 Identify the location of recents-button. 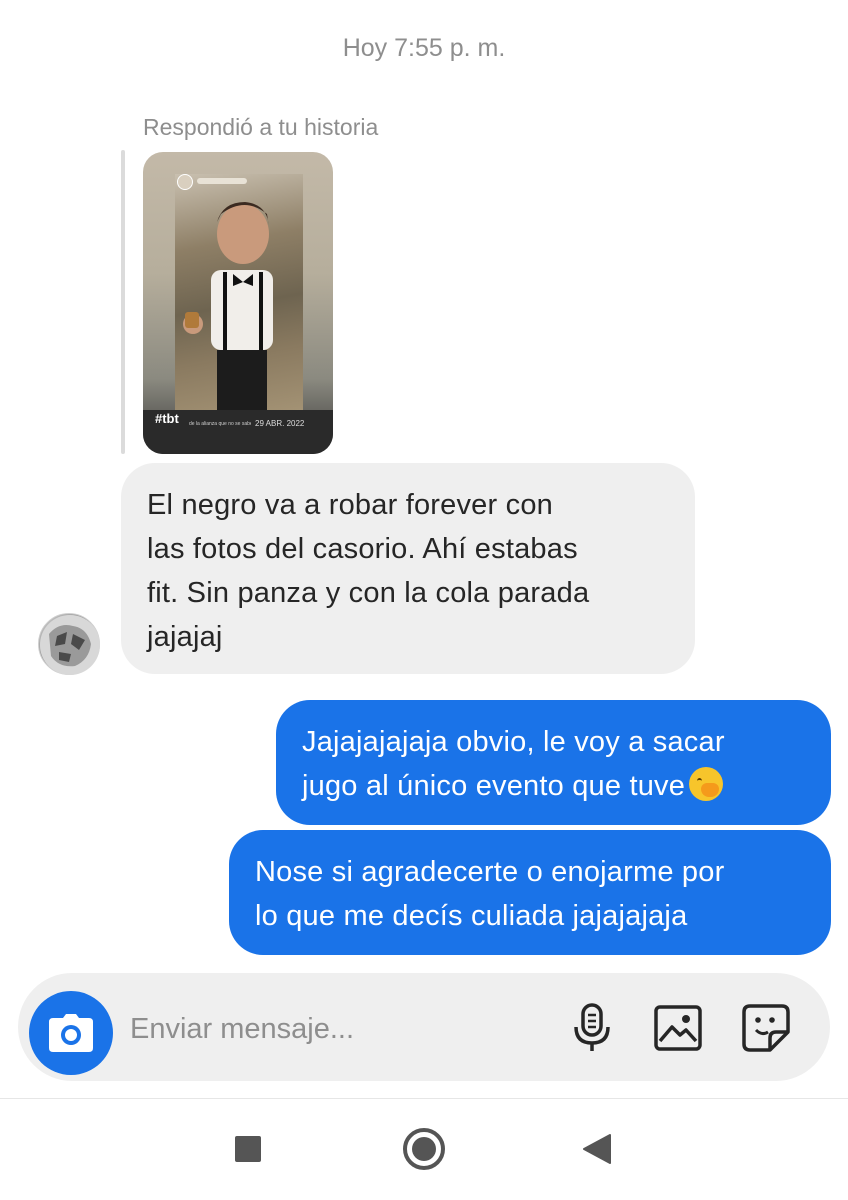
(248, 1149).